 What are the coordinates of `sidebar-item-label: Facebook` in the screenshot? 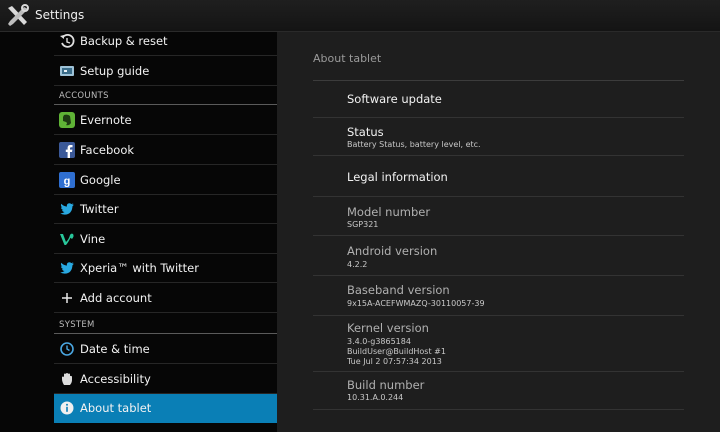 It's located at (107, 150).